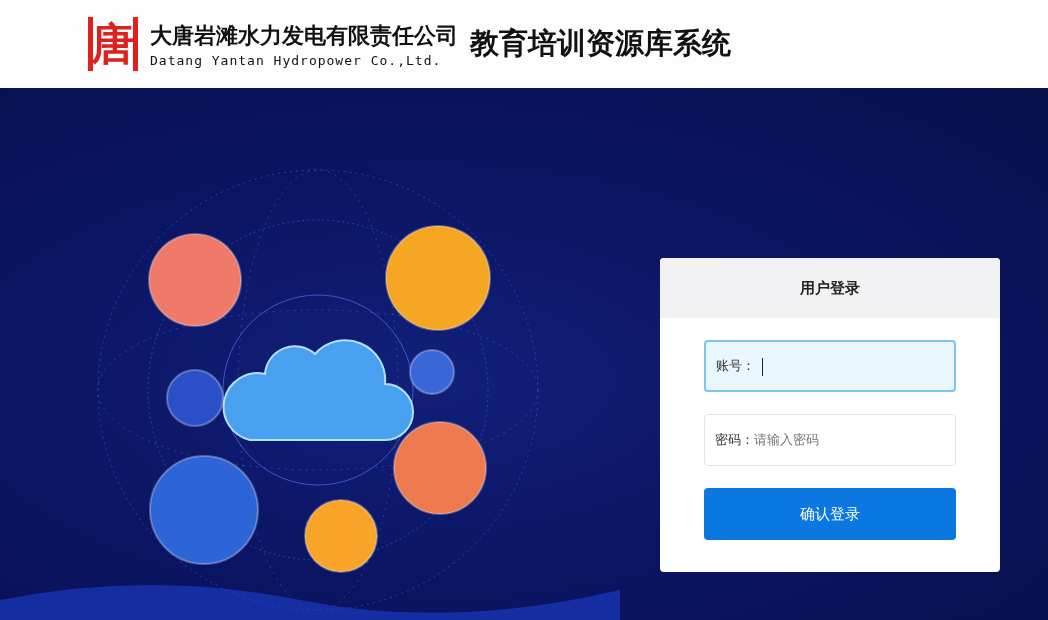 Image resolution: width=1048 pixels, height=620 pixels. I want to click on company-name: 大唐岩滩水力发电有限责任公司, so click(304, 35).